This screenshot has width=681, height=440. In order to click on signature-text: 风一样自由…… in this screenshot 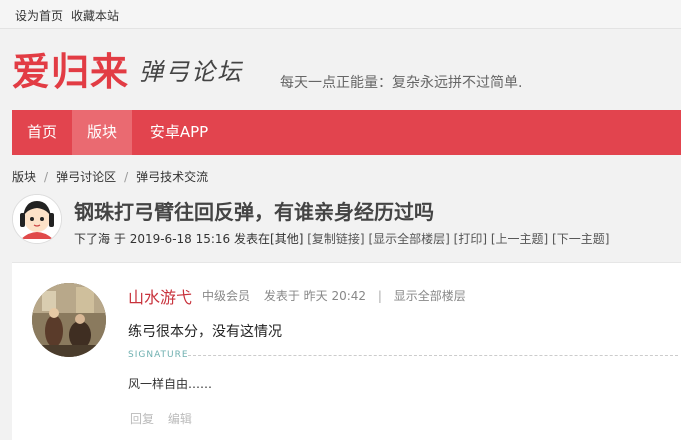, I will do `click(170, 384)`.